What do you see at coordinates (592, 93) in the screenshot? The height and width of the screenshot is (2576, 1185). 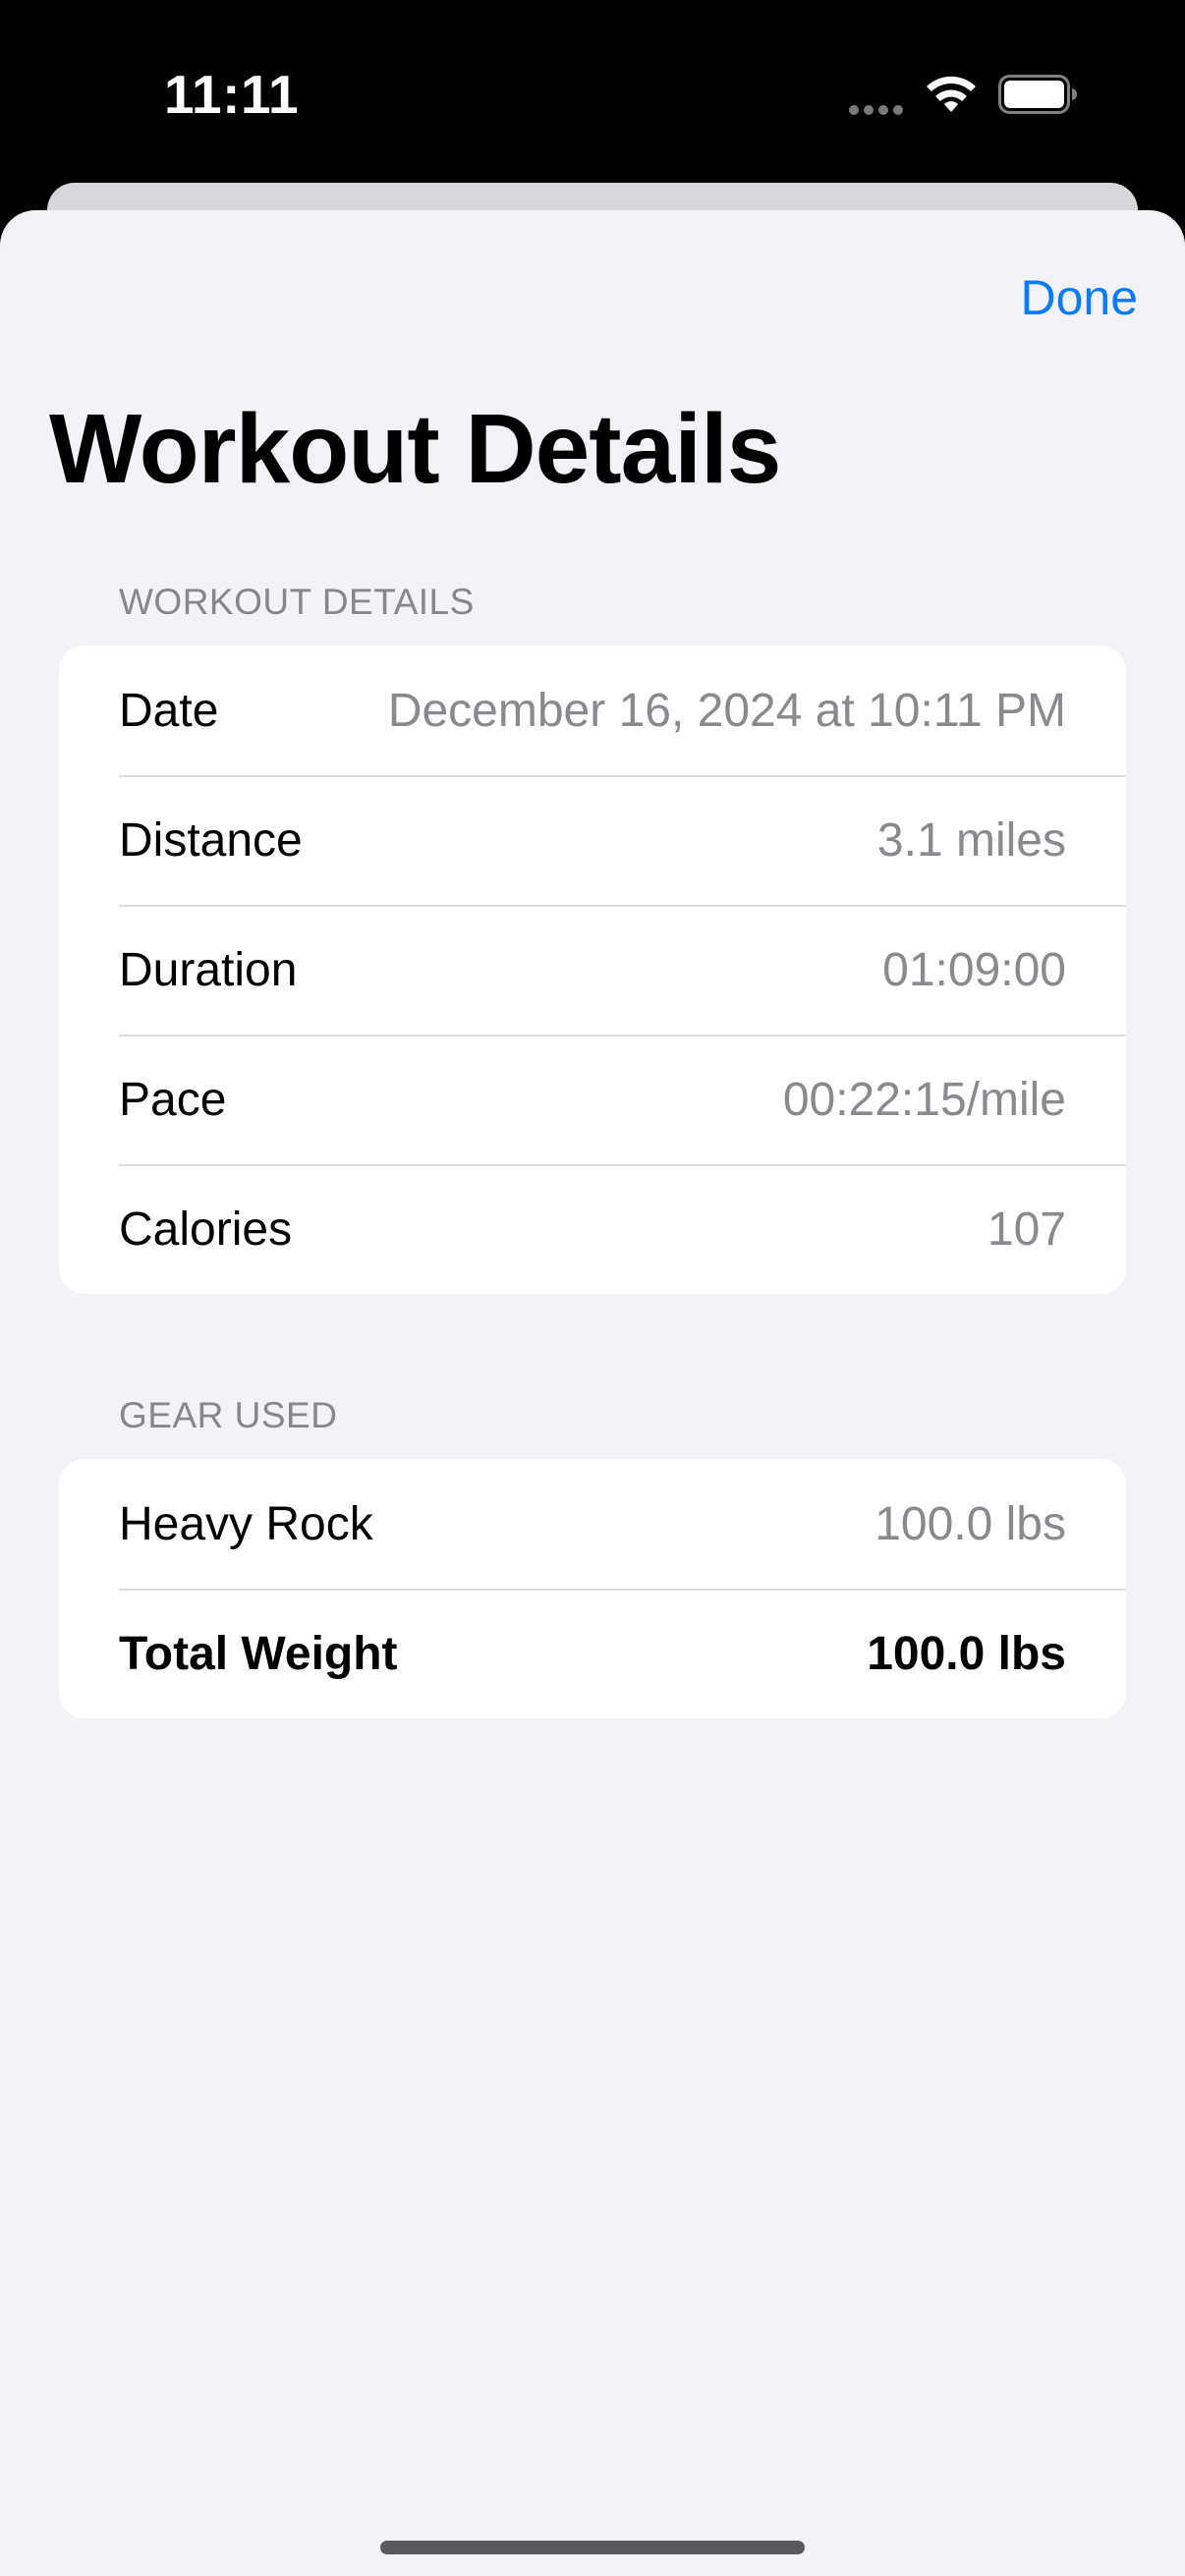 I see `status-bar: 11:11` at bounding box center [592, 93].